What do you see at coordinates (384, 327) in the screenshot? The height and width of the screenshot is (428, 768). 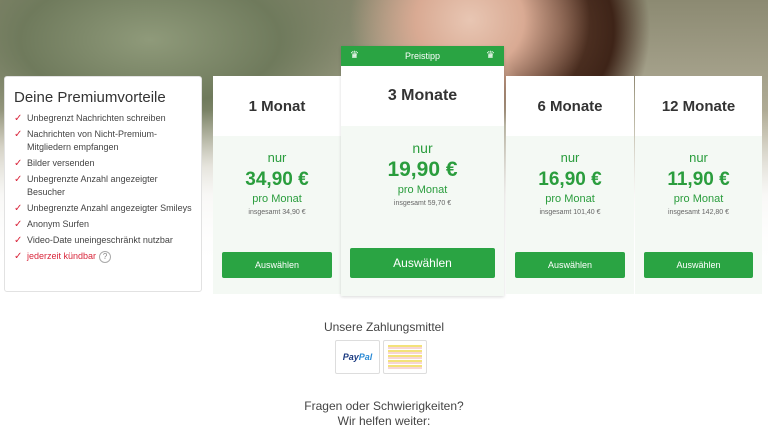 I see `payment-methods-title: Unsere Zahlungsmittel` at bounding box center [384, 327].